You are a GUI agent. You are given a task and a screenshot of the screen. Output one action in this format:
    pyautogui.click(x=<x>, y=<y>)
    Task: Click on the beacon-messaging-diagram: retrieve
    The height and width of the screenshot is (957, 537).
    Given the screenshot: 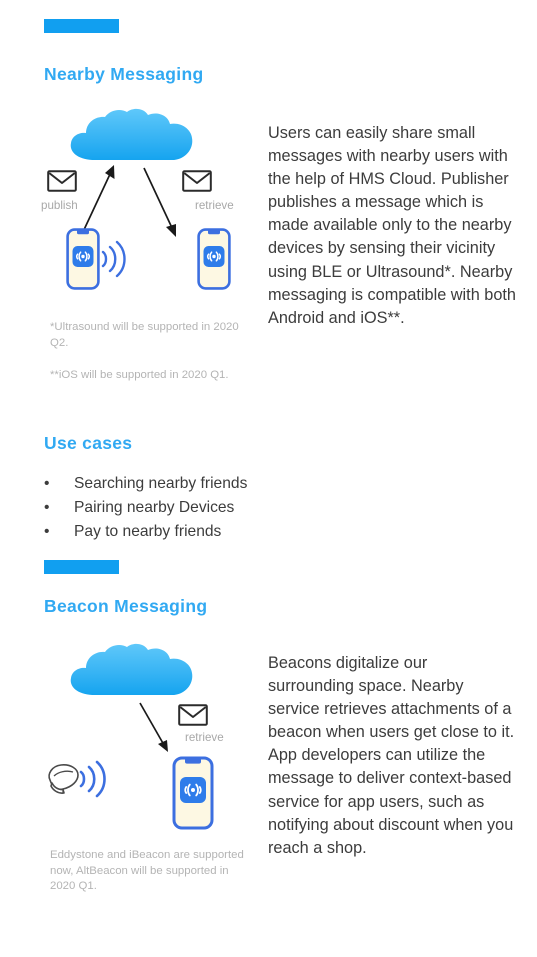 What is the action you would take?
    pyautogui.click(x=145, y=732)
    